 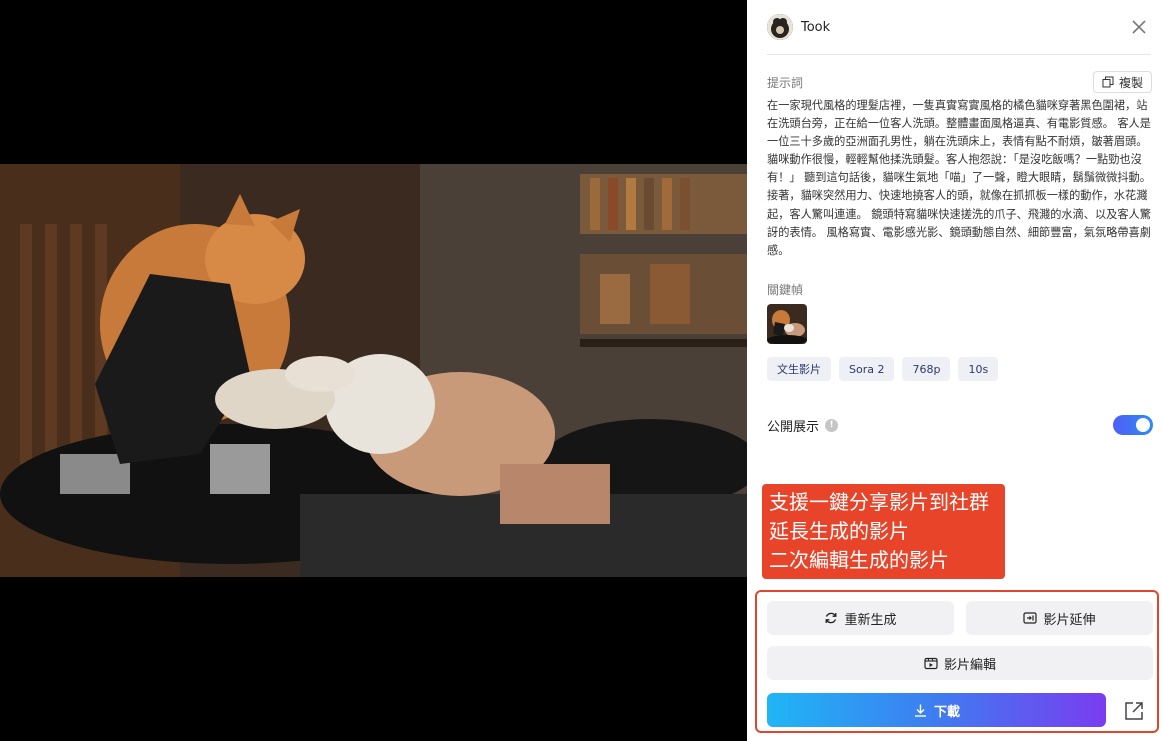 What do you see at coordinates (831, 618) in the screenshot?
I see `refresh-icon` at bounding box center [831, 618].